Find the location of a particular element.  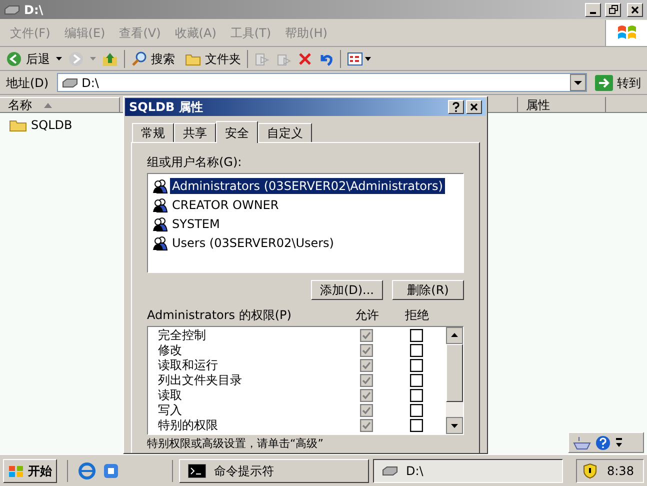

permission-name: 读取和运行 is located at coordinates (188, 365).